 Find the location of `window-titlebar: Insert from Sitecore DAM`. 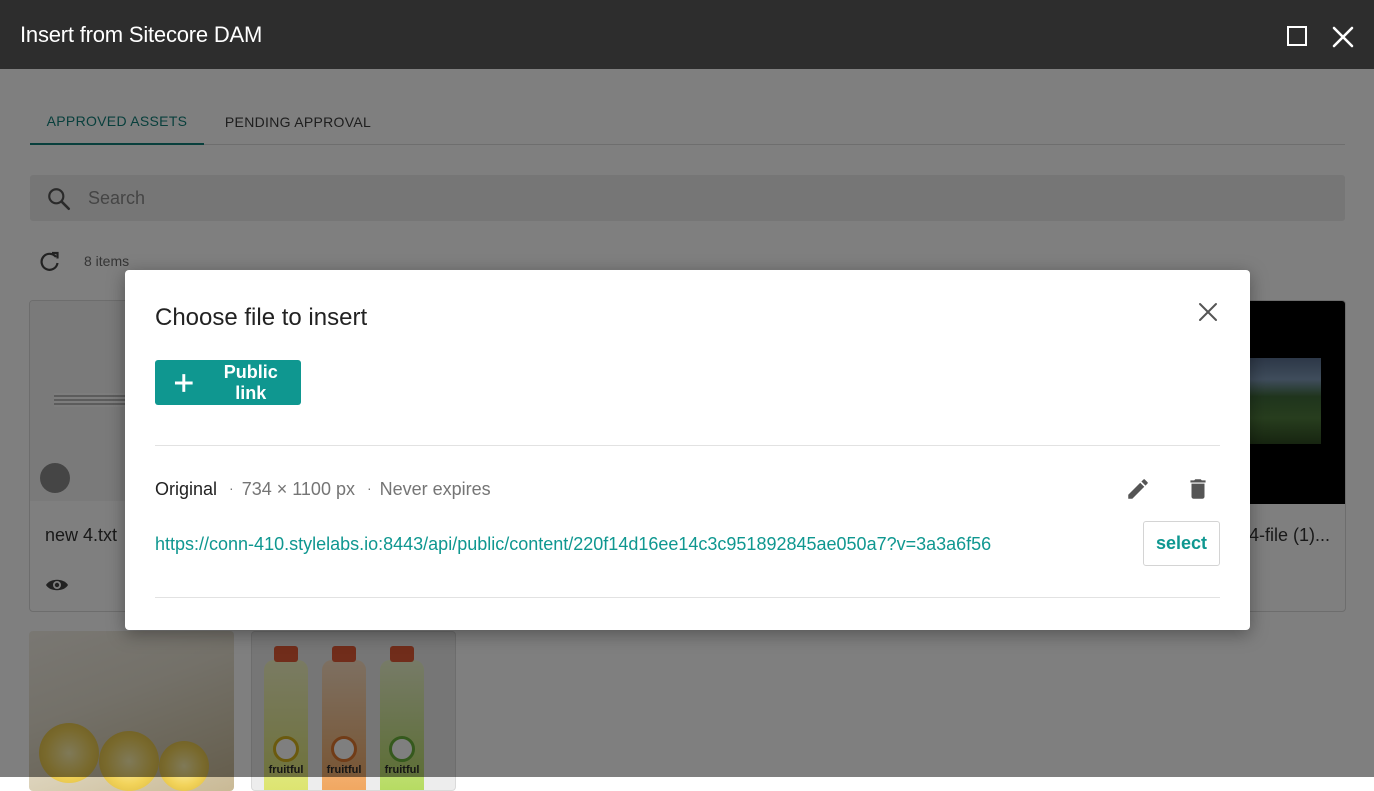

window-titlebar: Insert from Sitecore DAM is located at coordinates (687, 34).